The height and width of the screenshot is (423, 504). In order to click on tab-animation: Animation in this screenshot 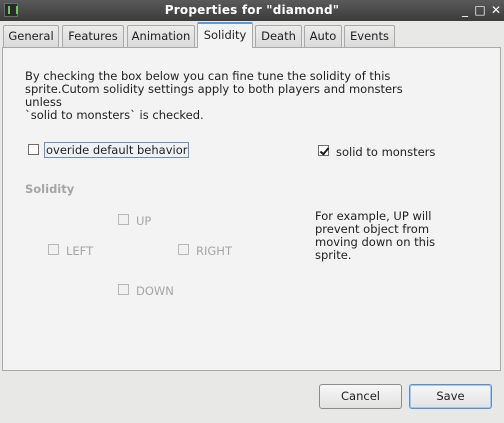, I will do `click(161, 36)`.